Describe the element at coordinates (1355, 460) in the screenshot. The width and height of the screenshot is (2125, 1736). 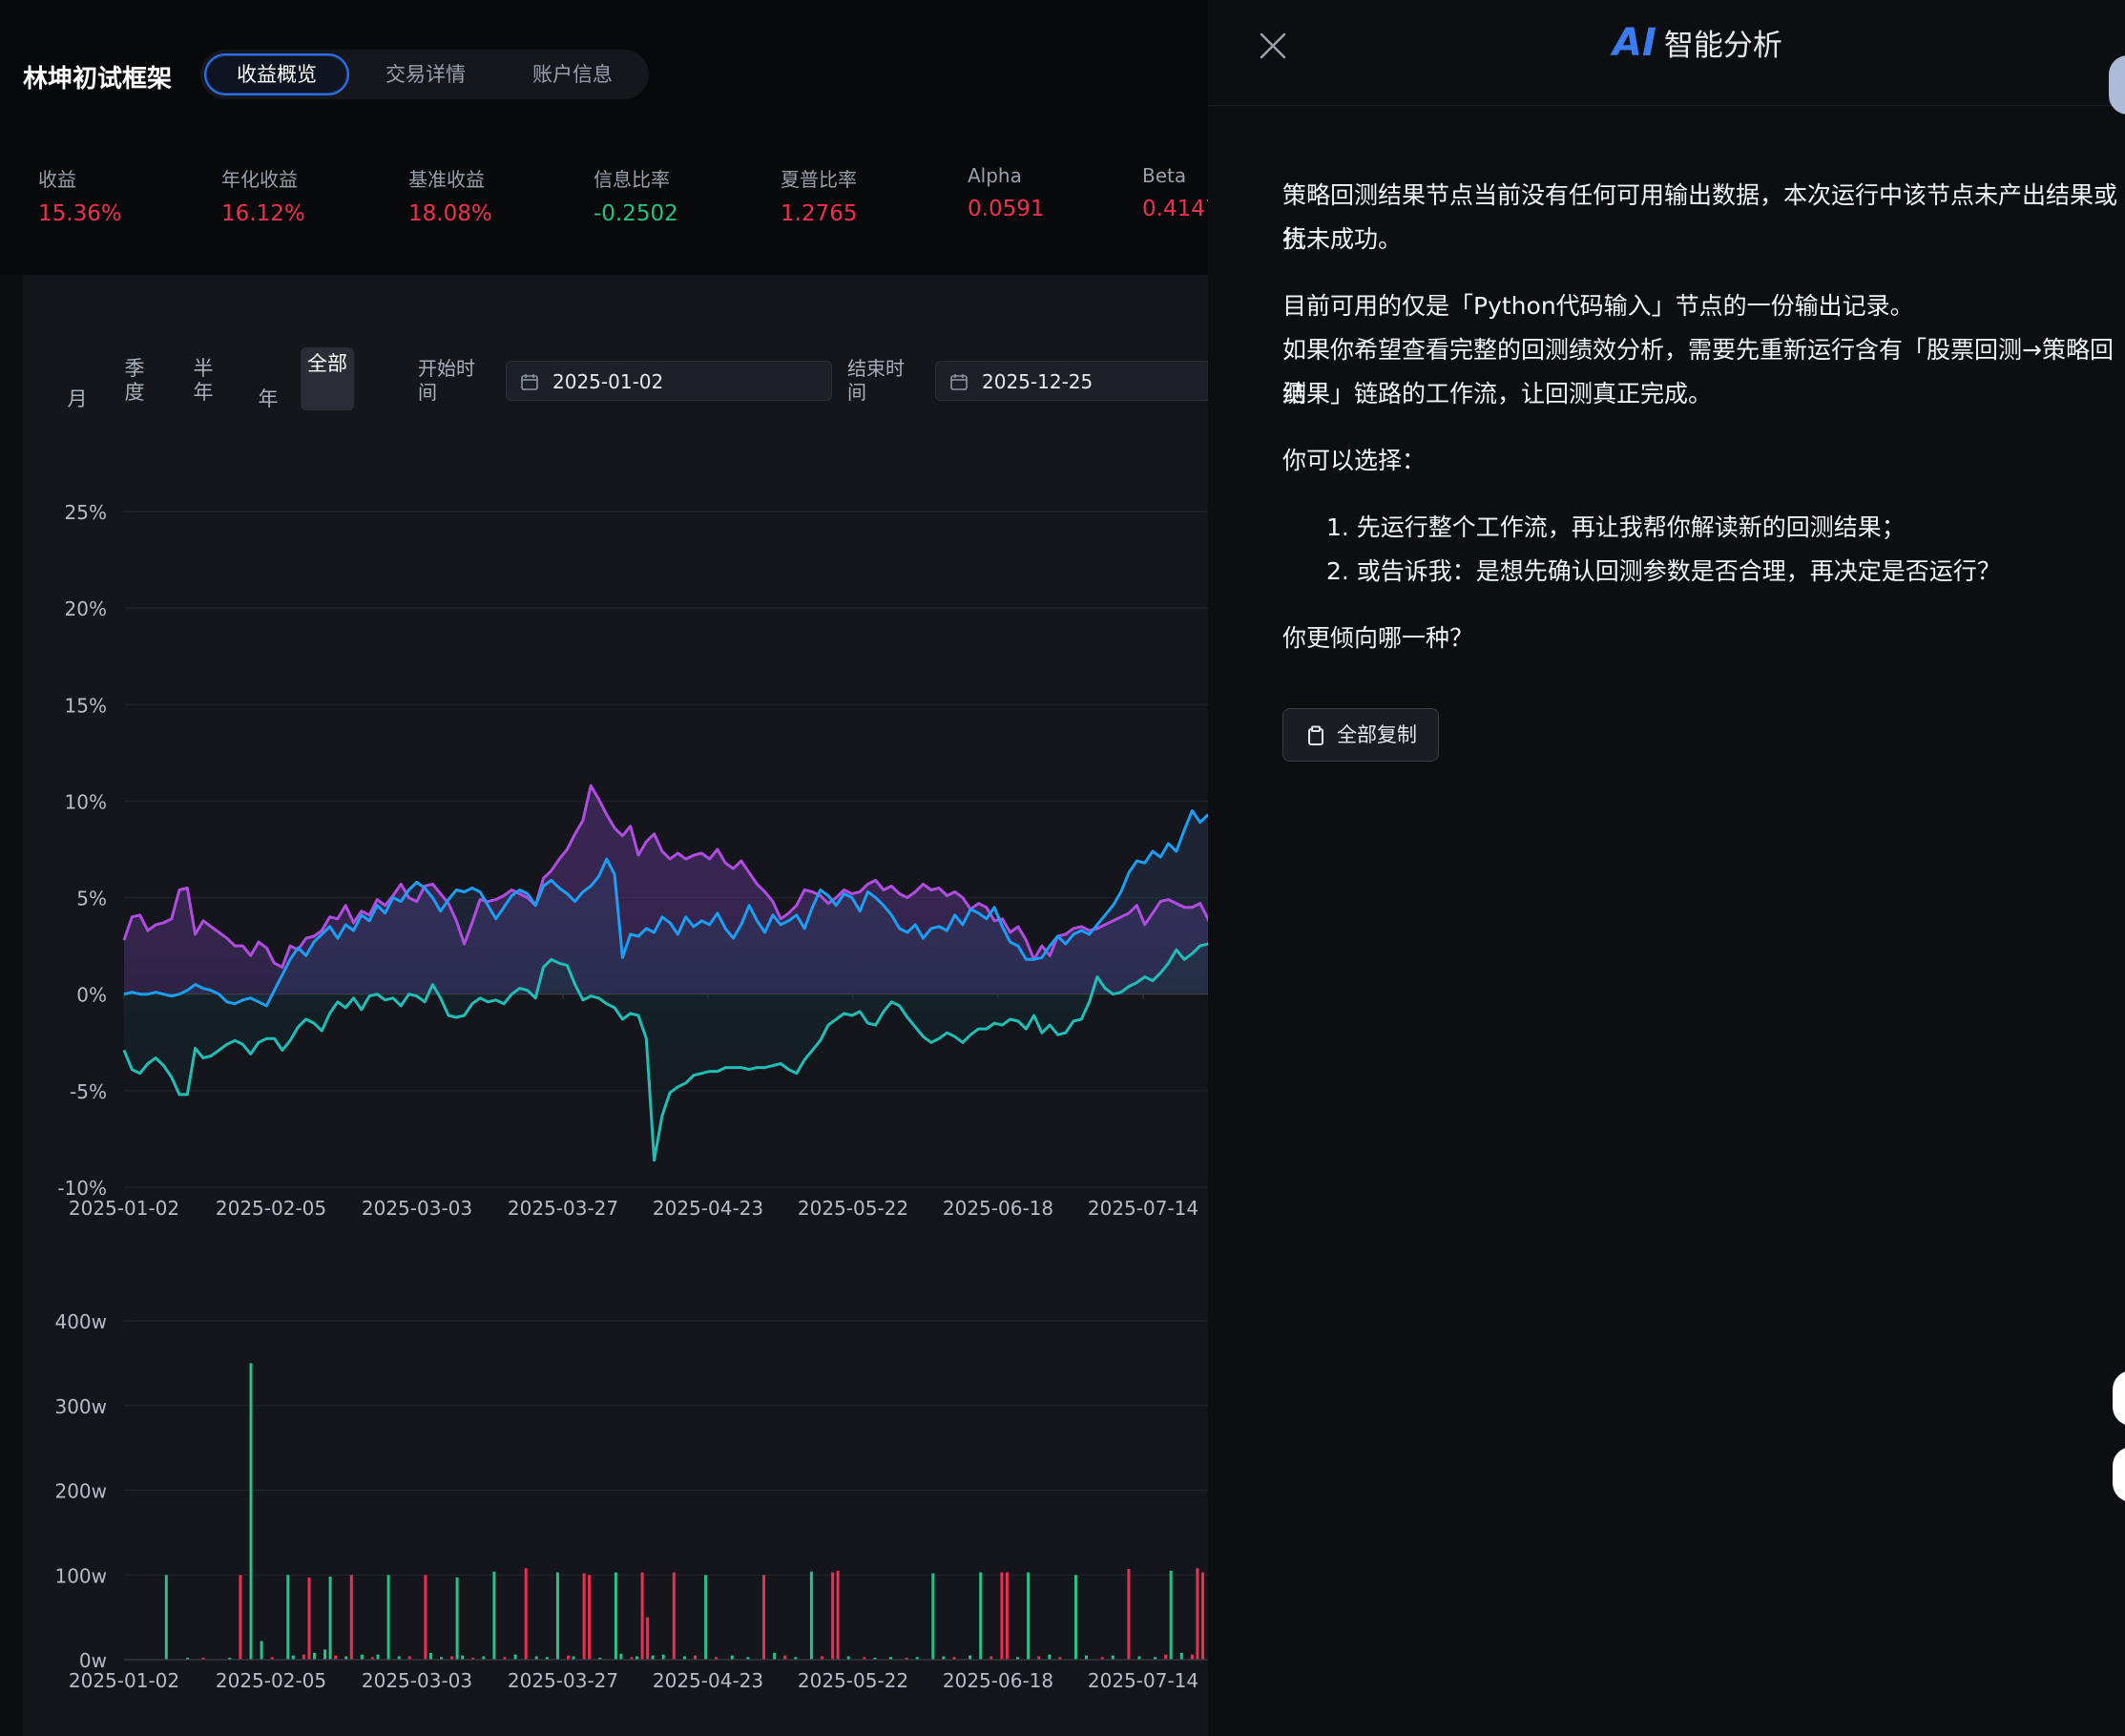
I see `ai-message-line: 你可以选择：` at that location.